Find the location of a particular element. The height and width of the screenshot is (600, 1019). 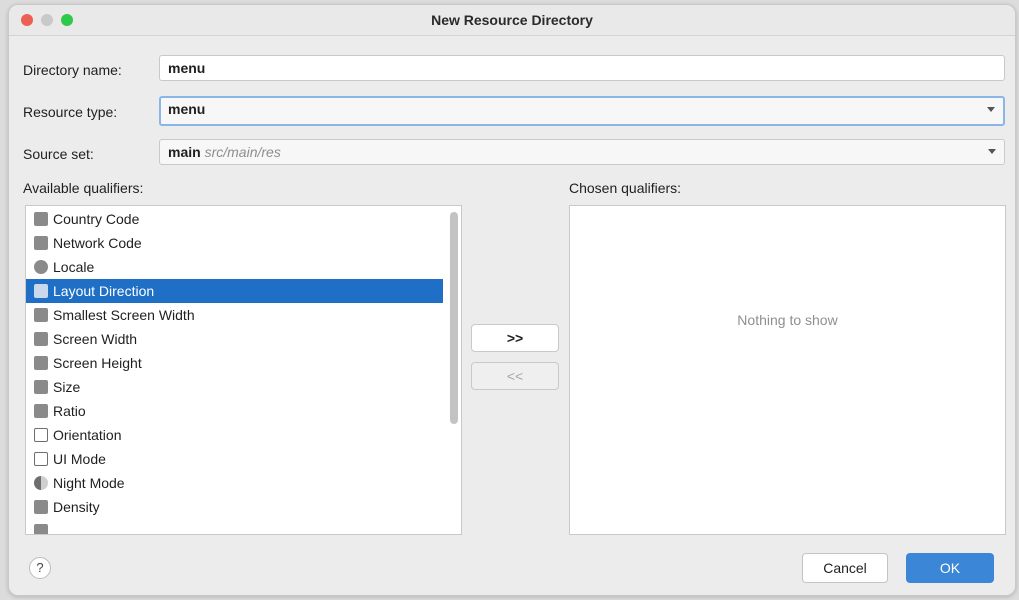

qualifier-label: Locale is located at coordinates (74, 267).